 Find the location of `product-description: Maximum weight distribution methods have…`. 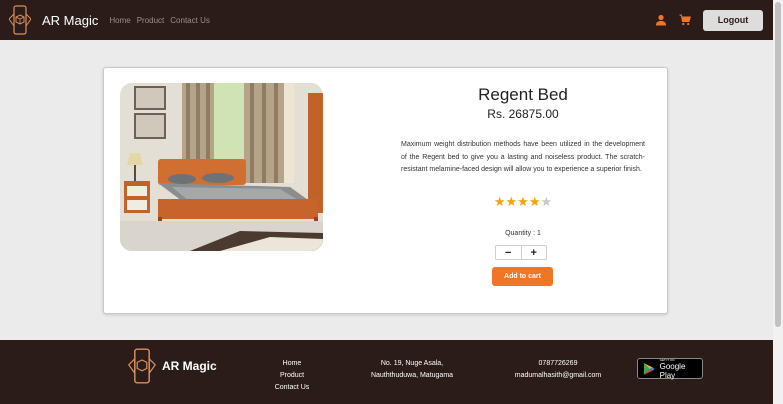

product-description: Maximum weight distribution methods have… is located at coordinates (523, 157).